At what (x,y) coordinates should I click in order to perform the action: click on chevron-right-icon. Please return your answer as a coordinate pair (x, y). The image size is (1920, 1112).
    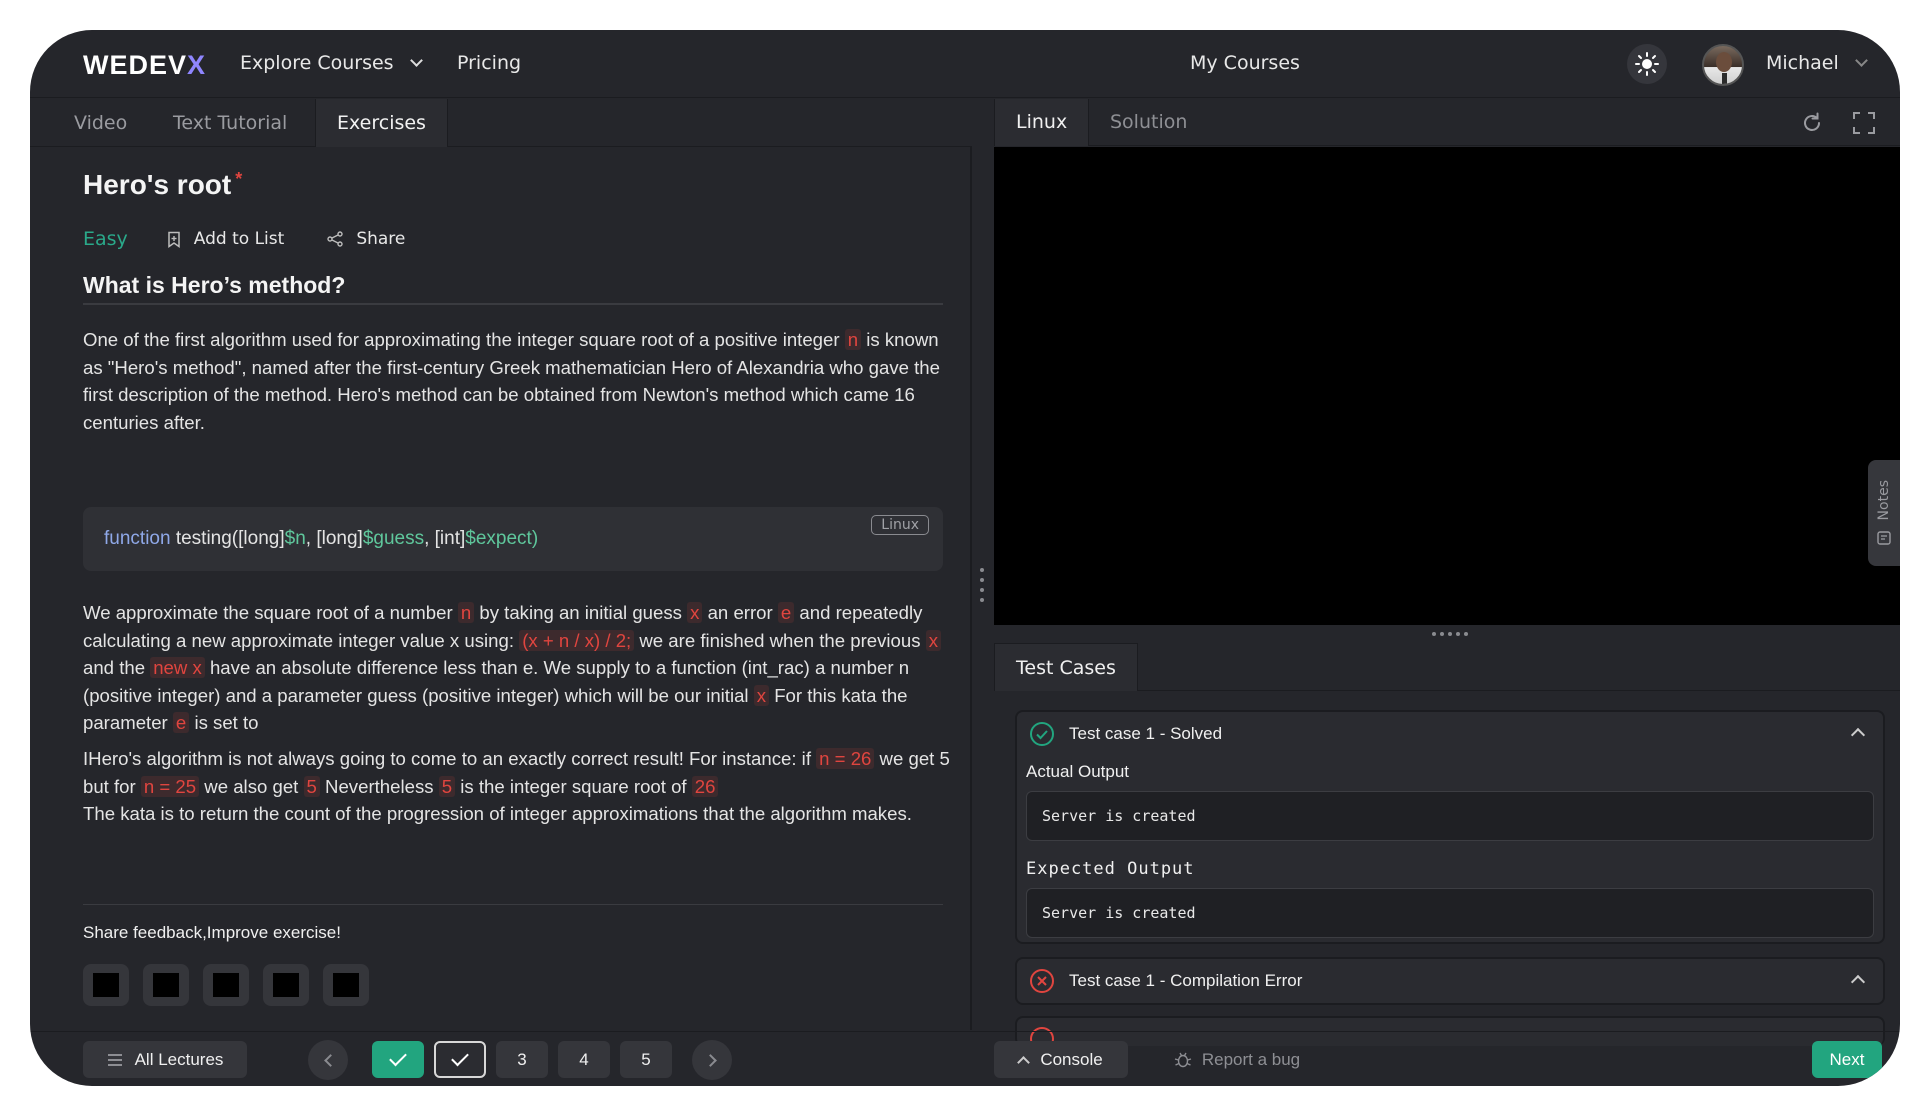
    Looking at the image, I should click on (710, 1060).